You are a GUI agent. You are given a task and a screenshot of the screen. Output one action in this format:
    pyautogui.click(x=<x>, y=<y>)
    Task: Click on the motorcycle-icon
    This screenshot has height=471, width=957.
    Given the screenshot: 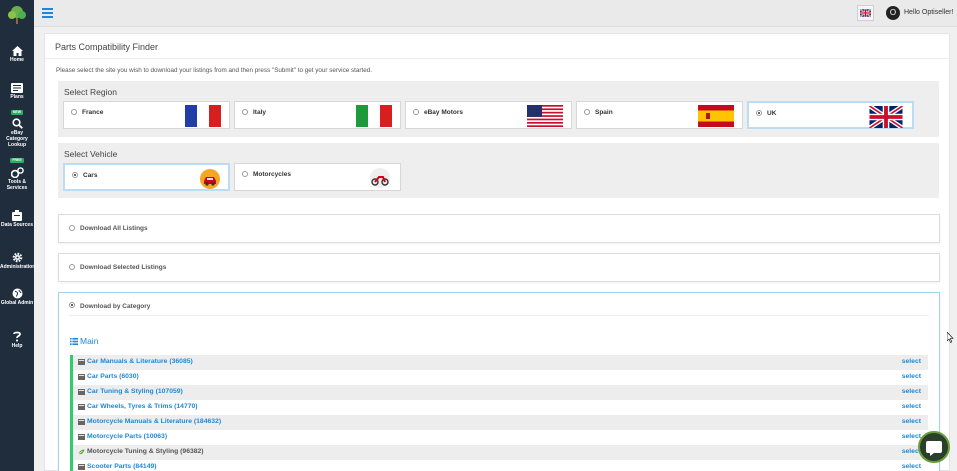 What is the action you would take?
    pyautogui.click(x=380, y=178)
    